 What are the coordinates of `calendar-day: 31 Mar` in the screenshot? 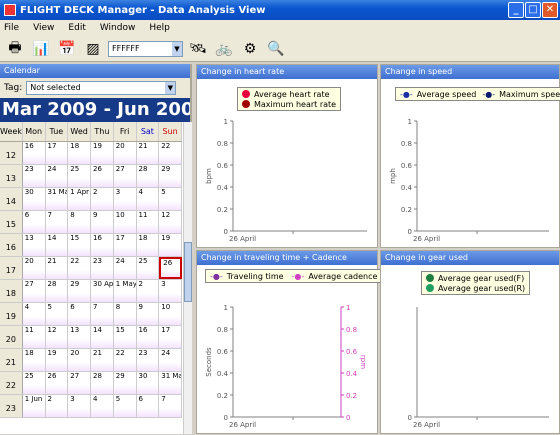 It's located at (57, 199).